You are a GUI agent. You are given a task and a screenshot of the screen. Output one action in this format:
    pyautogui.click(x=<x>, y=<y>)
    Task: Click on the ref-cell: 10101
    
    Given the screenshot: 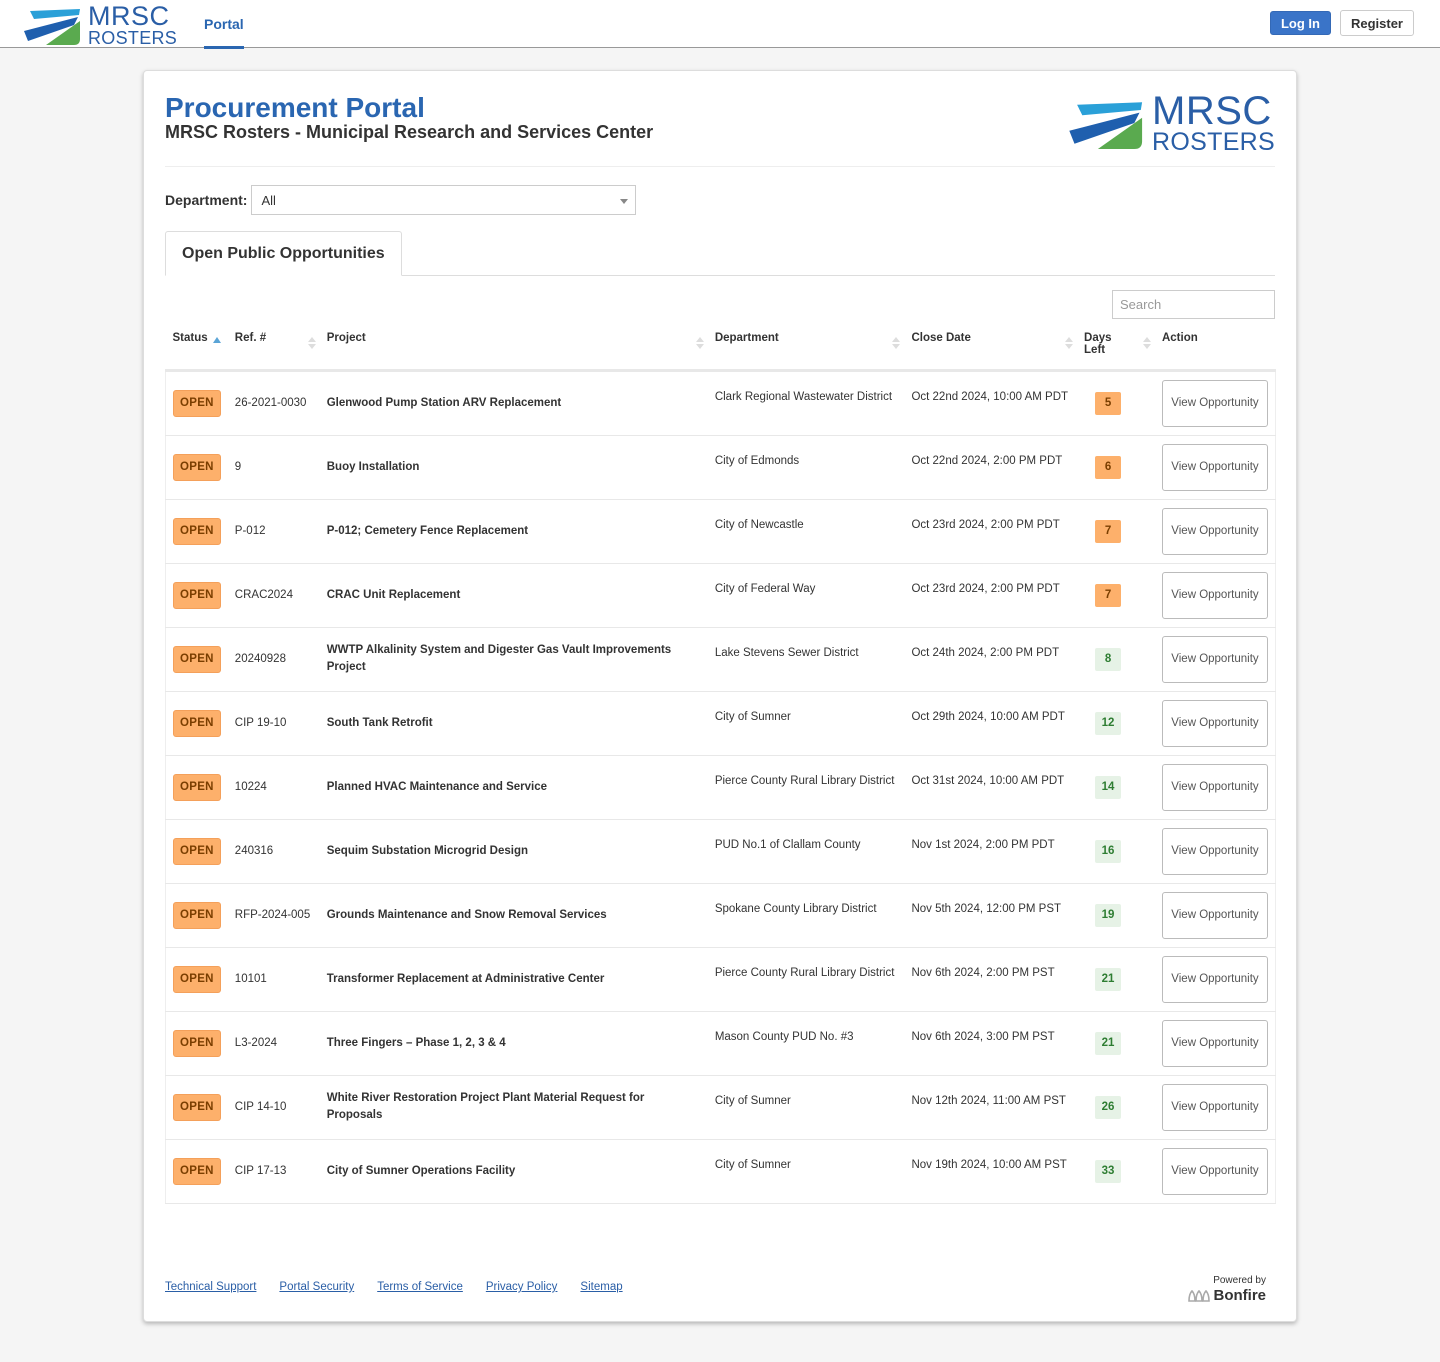 What is the action you would take?
    pyautogui.click(x=250, y=978)
    